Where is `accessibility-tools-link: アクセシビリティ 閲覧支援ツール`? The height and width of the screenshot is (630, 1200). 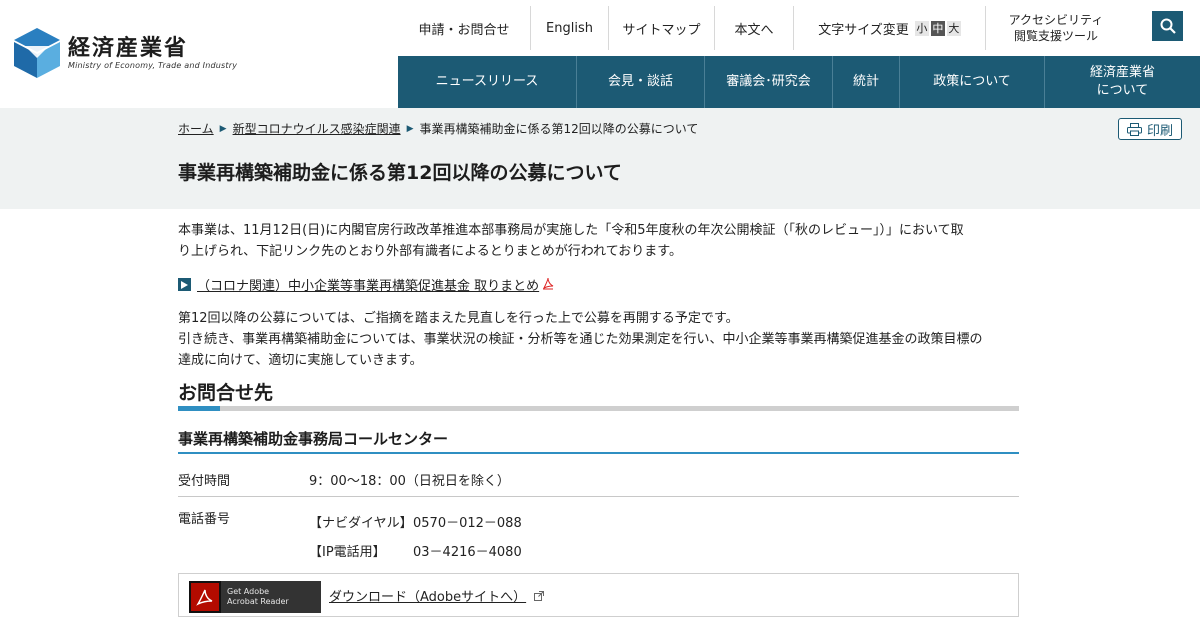 accessibility-tools-link: アクセシビリティ 閲覧支援ツール is located at coordinates (1056, 28).